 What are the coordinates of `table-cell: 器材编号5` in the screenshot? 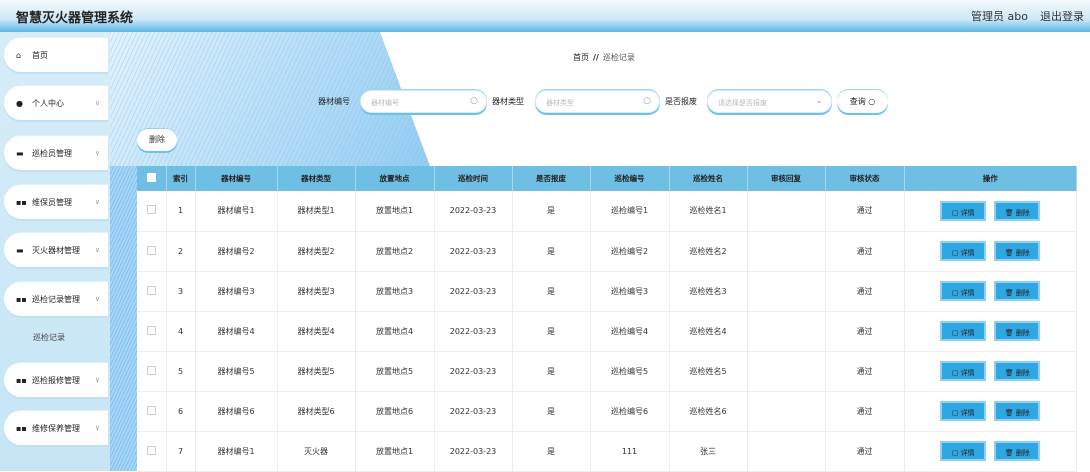 It's located at (236, 371).